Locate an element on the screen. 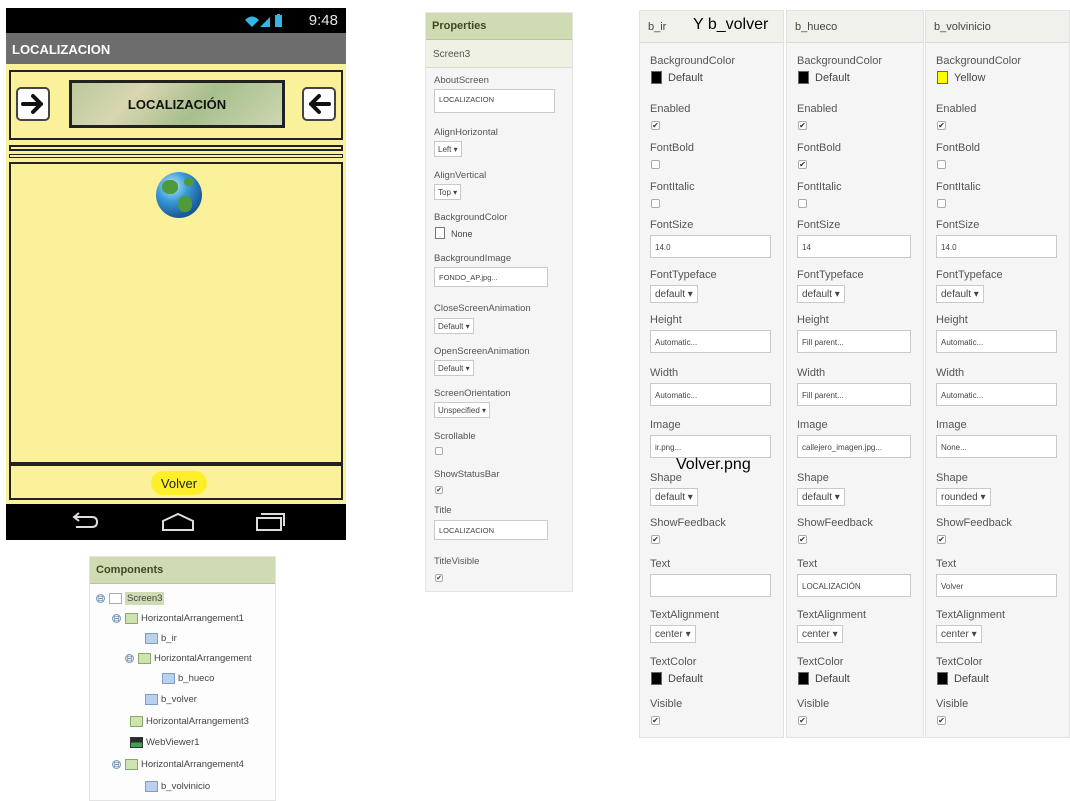  forward-arrow-button is located at coordinates (33, 104).